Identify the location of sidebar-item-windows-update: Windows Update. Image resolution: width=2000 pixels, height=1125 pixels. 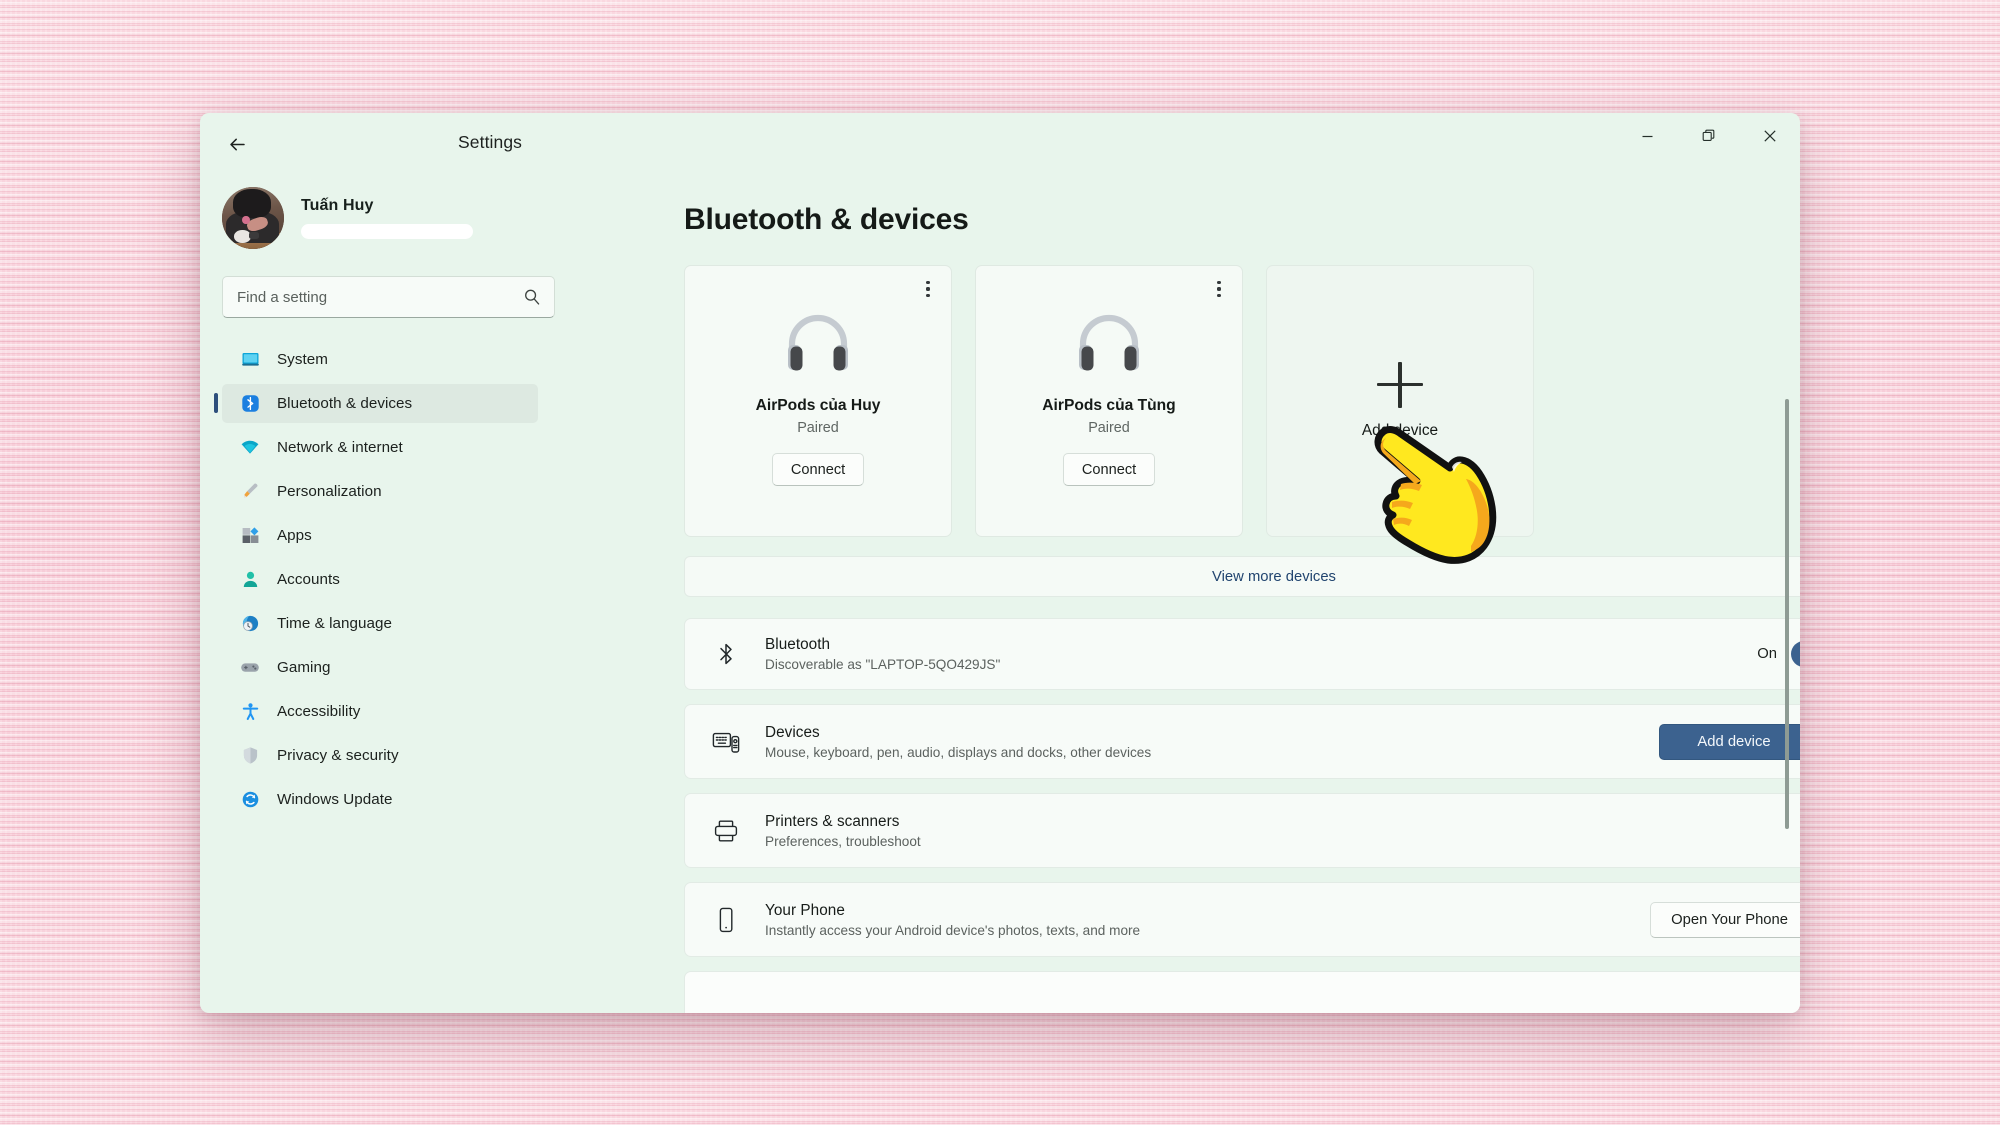
(380, 799).